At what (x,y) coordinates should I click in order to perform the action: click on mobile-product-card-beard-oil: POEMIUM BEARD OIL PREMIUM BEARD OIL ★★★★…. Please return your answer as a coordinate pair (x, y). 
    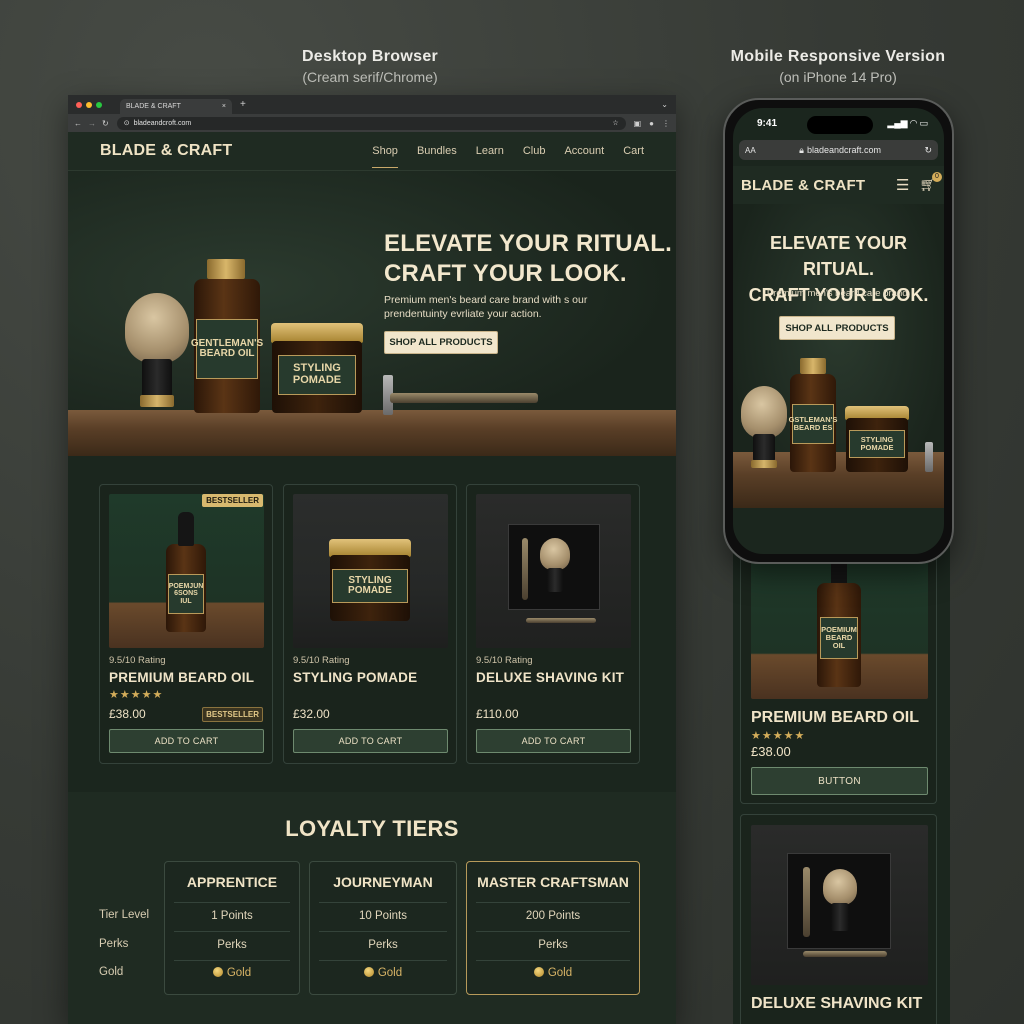
    Looking at the image, I should click on (838, 664).